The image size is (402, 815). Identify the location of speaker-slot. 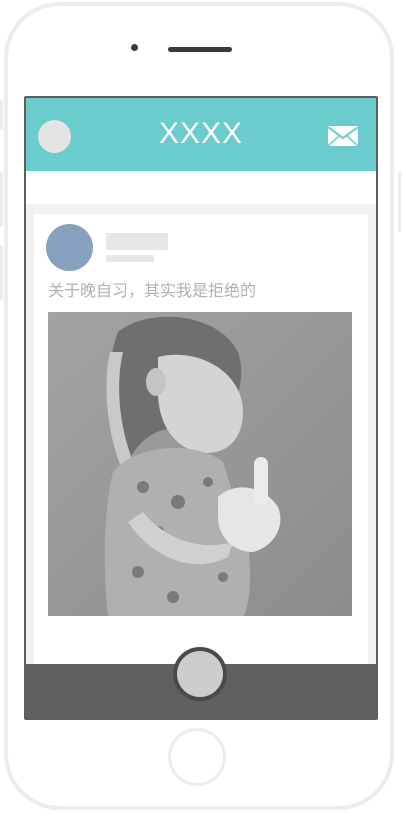
(200, 49).